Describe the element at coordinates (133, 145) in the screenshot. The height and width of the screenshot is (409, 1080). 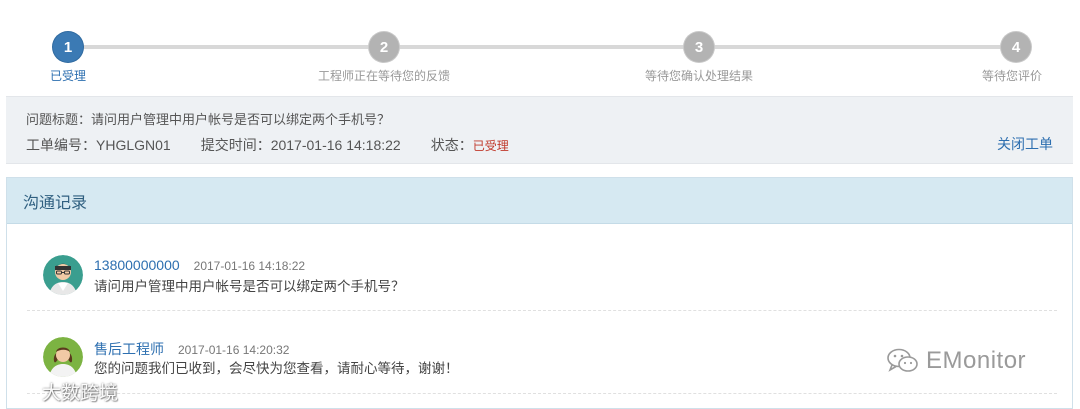
I see `ticket-number: YHGLGN01` at that location.